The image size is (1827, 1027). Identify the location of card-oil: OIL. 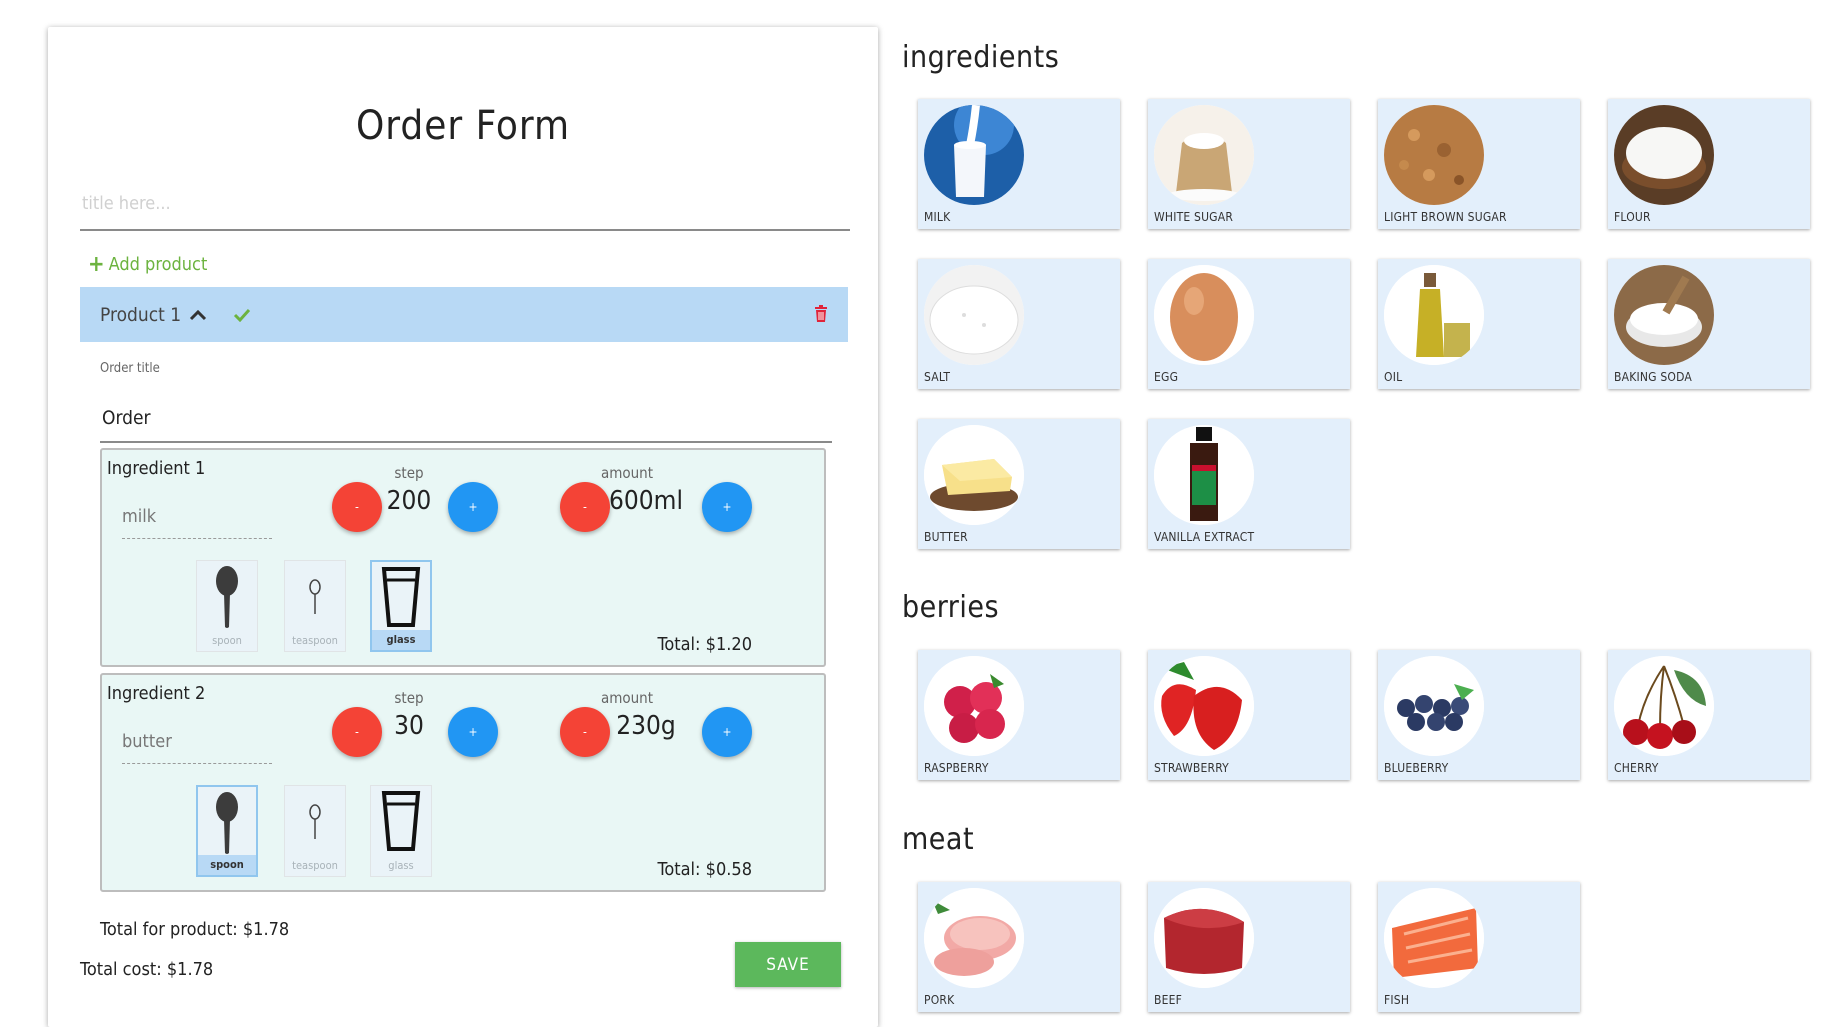
(1479, 324).